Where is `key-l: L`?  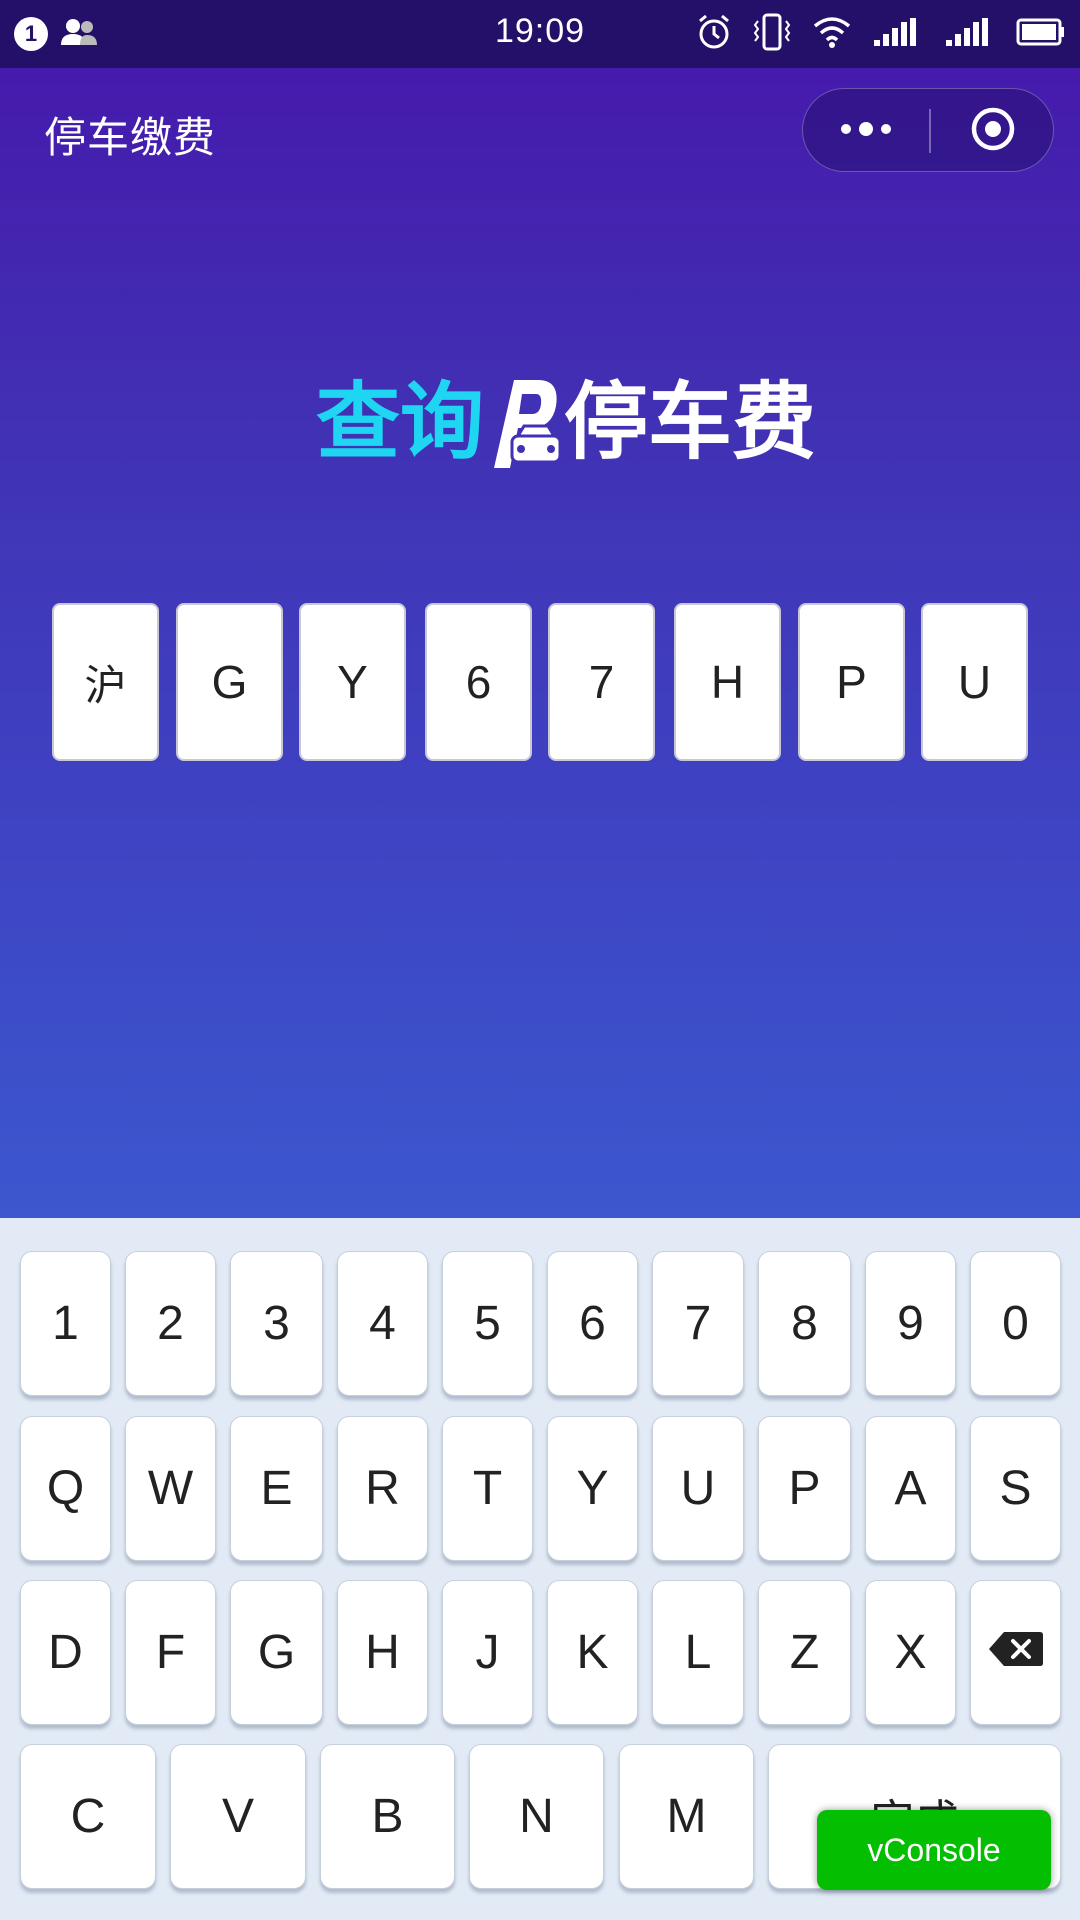 key-l: L is located at coordinates (698, 1652).